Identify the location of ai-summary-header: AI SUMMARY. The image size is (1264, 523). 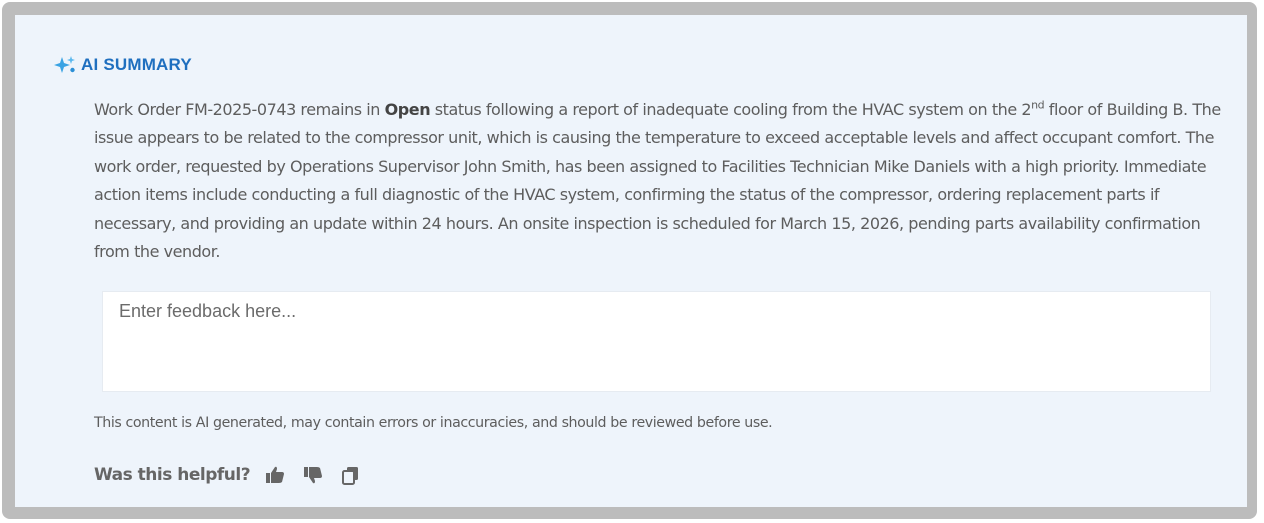
(122, 65).